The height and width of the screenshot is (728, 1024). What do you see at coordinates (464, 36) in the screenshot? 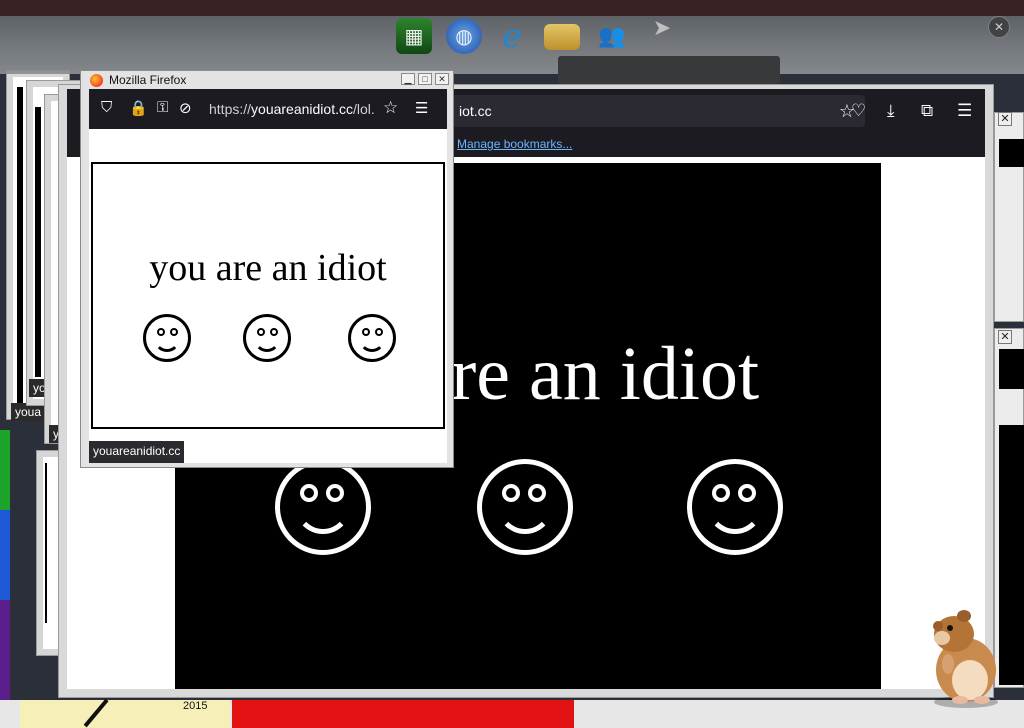
I see `globe-icon: ◍` at bounding box center [464, 36].